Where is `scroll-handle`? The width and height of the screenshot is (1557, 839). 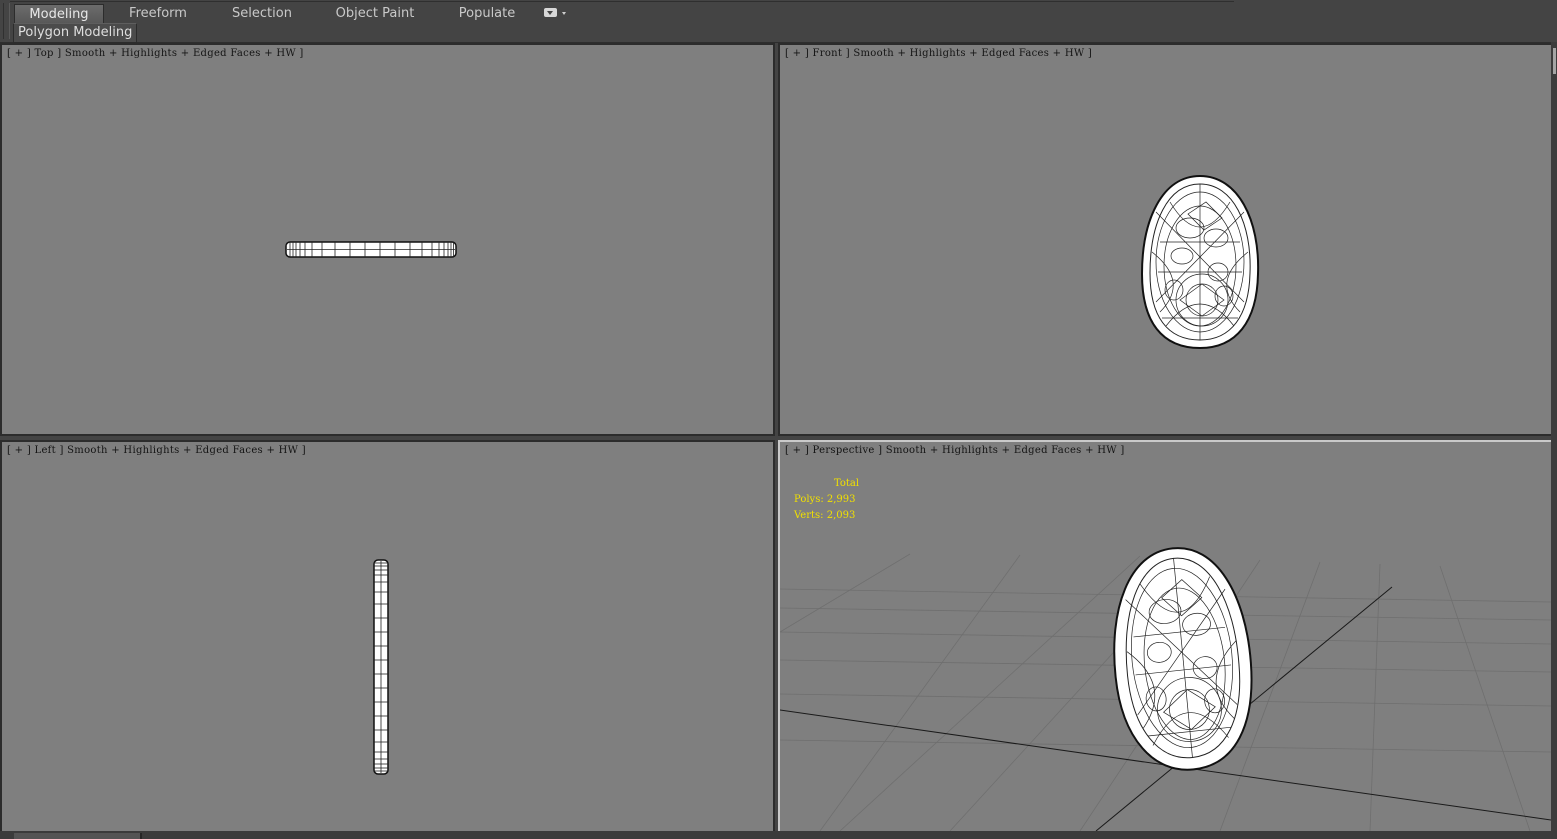 scroll-handle is located at coordinates (1554, 61).